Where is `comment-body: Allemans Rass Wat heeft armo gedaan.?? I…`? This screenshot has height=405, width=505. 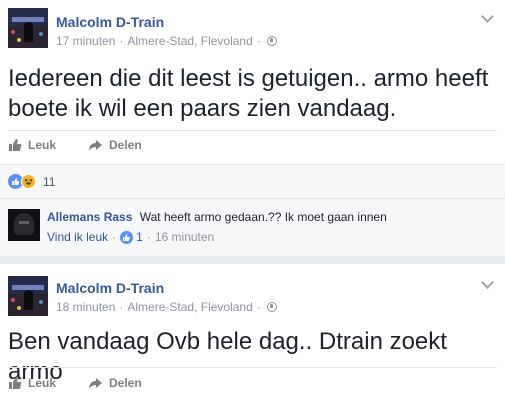 comment-body: Allemans Rass Wat heeft armo gedaan.?? I… is located at coordinates (217, 217).